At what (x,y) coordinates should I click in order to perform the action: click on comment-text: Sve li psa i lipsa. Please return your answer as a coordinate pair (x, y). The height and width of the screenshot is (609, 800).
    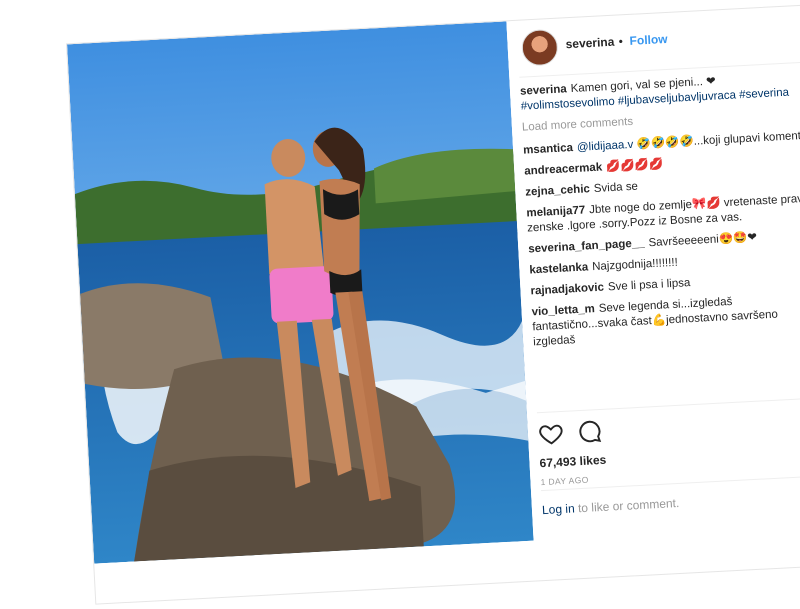
    Looking at the image, I should click on (649, 285).